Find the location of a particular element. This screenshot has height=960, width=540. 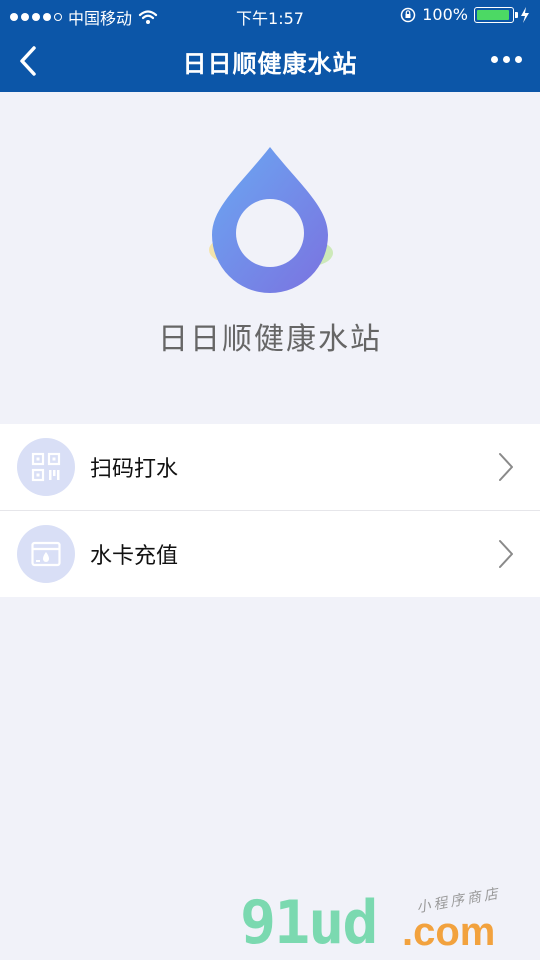

status-right: 100% is located at coordinates (465, 14).